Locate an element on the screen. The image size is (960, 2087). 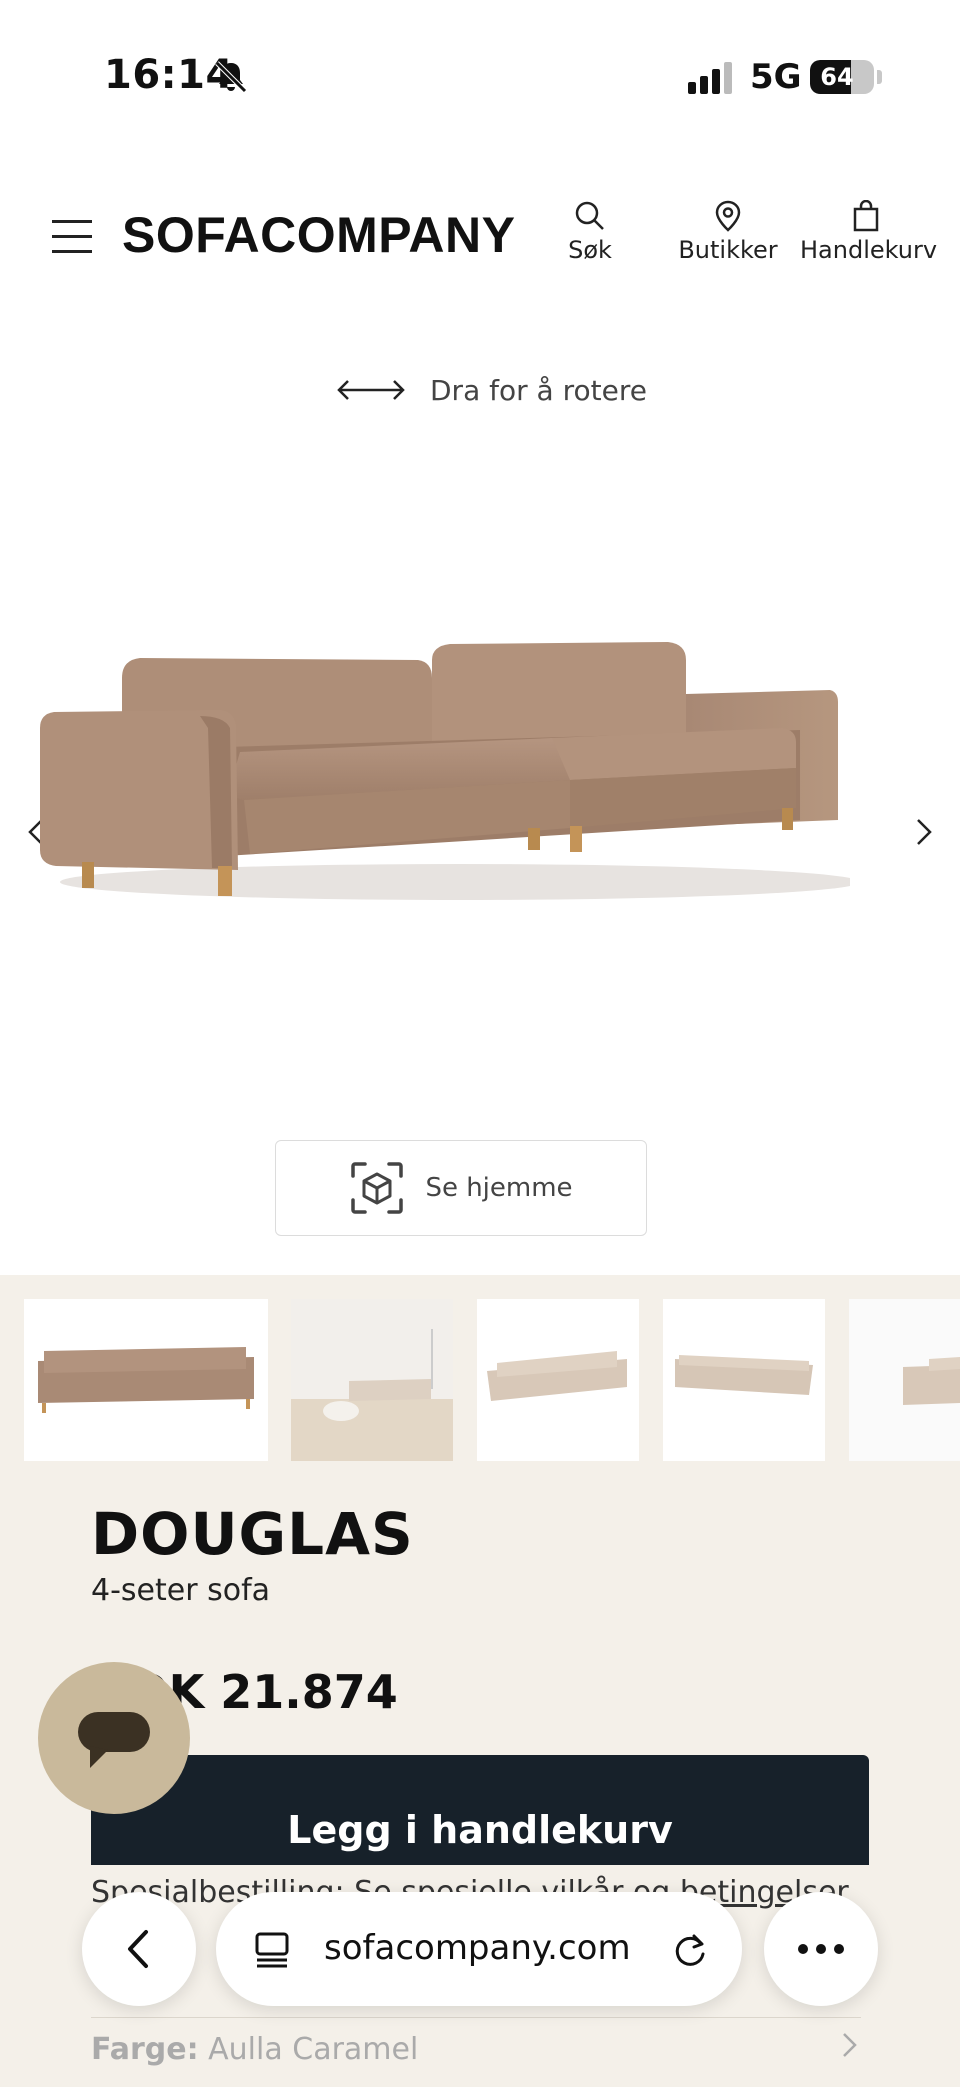
thumbnail-sofa-angle-image is located at coordinates (557, 1376).